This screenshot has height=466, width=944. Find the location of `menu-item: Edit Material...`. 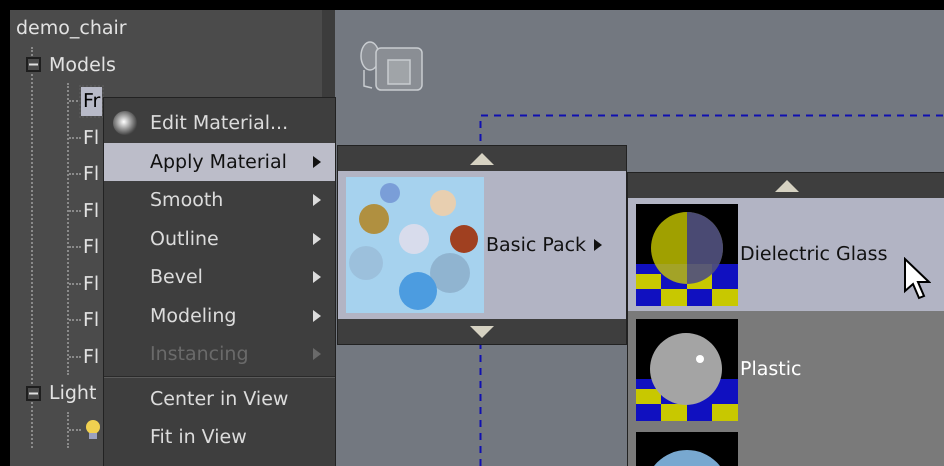

menu-item: Edit Material... is located at coordinates (219, 123).